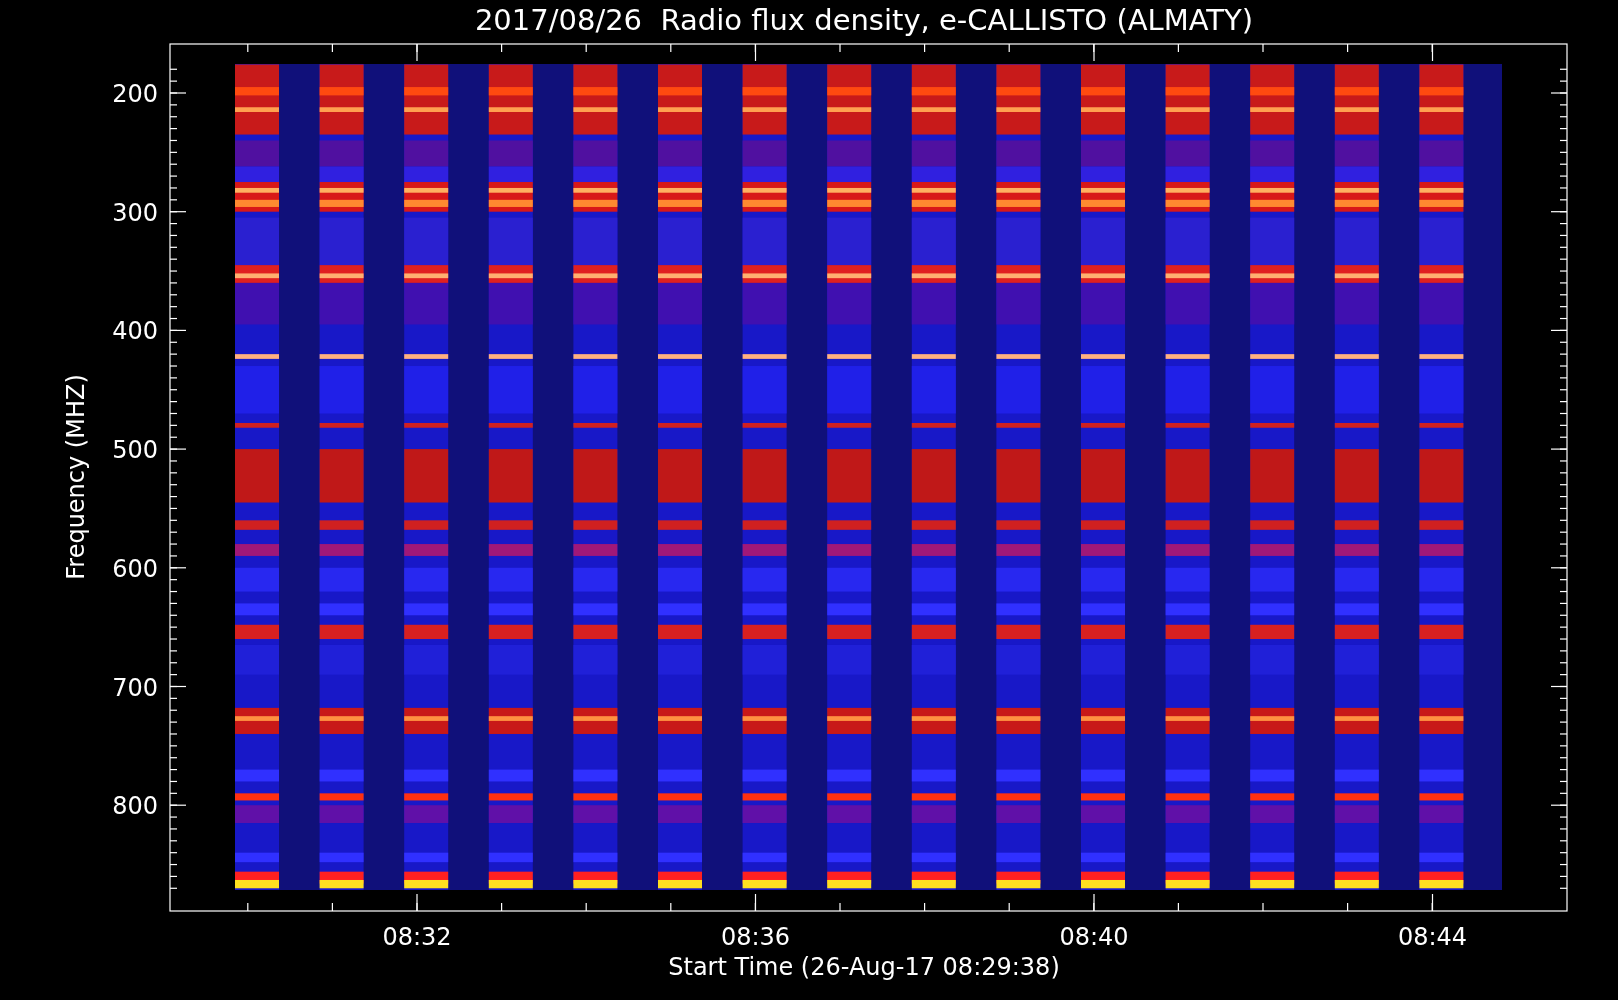 This screenshot has width=1618, height=1000. Describe the element at coordinates (135, 450) in the screenshot. I see `axis-tick-label: 500` at that location.